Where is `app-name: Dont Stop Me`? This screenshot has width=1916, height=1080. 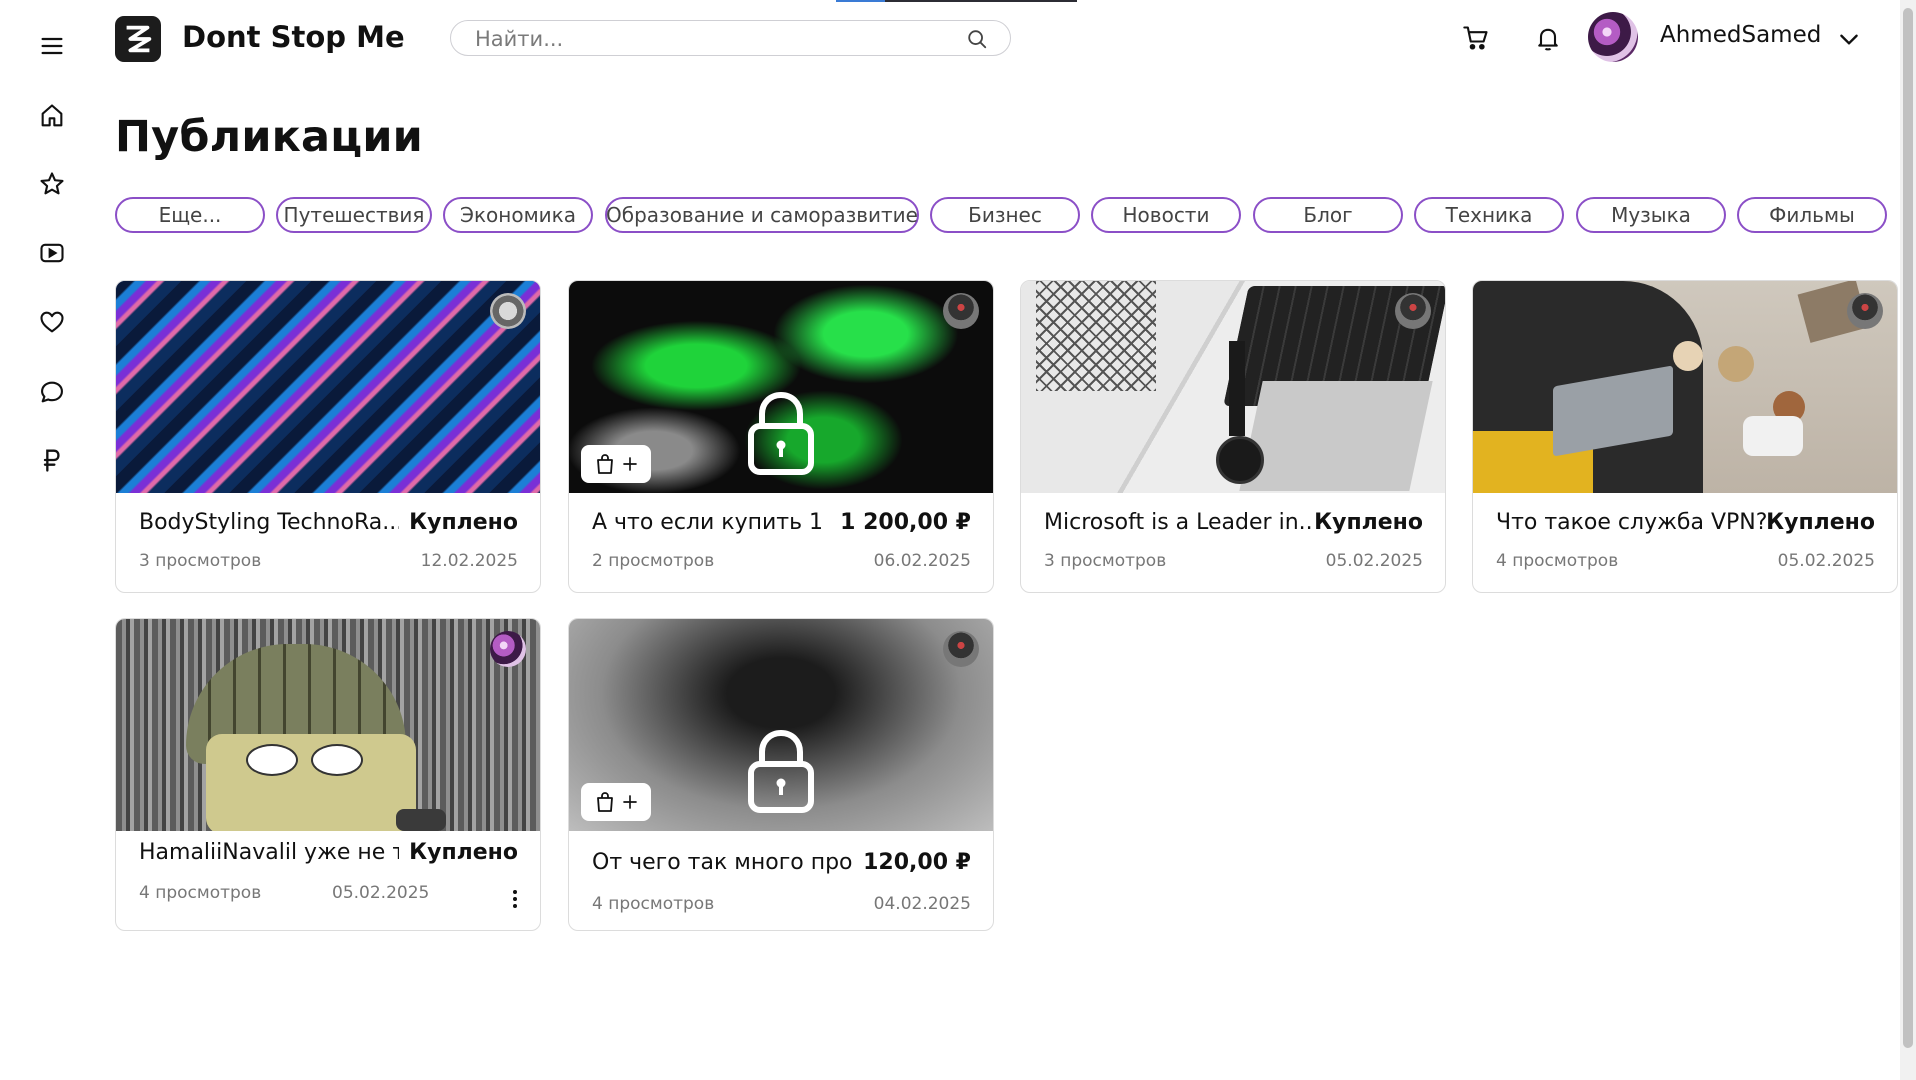 app-name: Dont Stop Me is located at coordinates (293, 37).